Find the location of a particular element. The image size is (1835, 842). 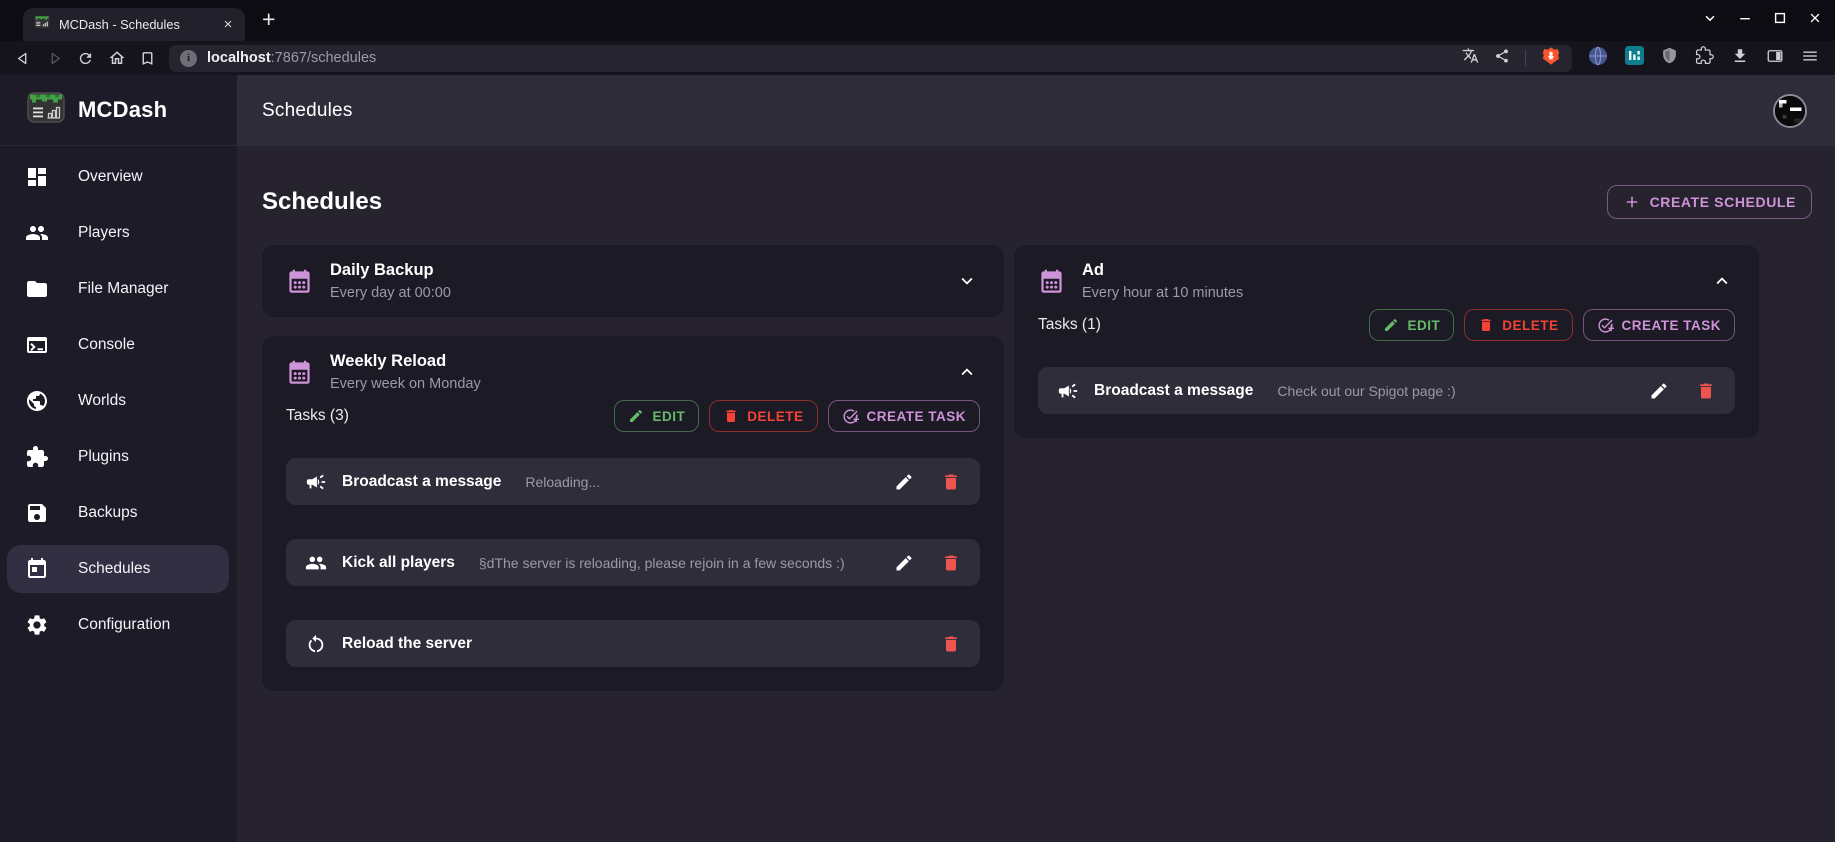

shield-extension-icon is located at coordinates (1669, 58).